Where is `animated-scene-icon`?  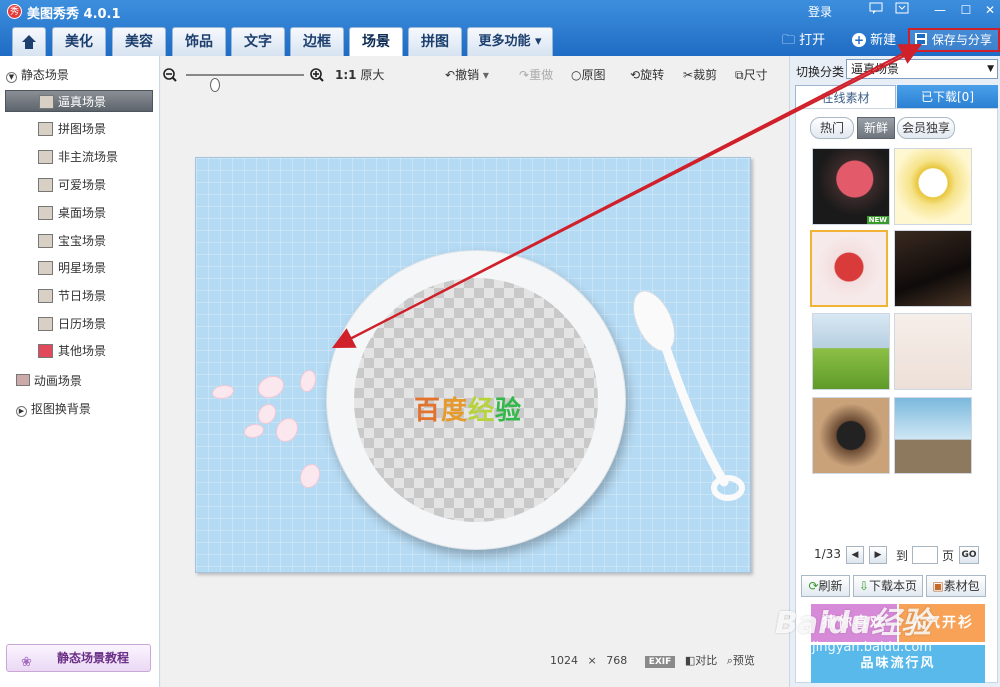
animated-scene-icon is located at coordinates (23, 380).